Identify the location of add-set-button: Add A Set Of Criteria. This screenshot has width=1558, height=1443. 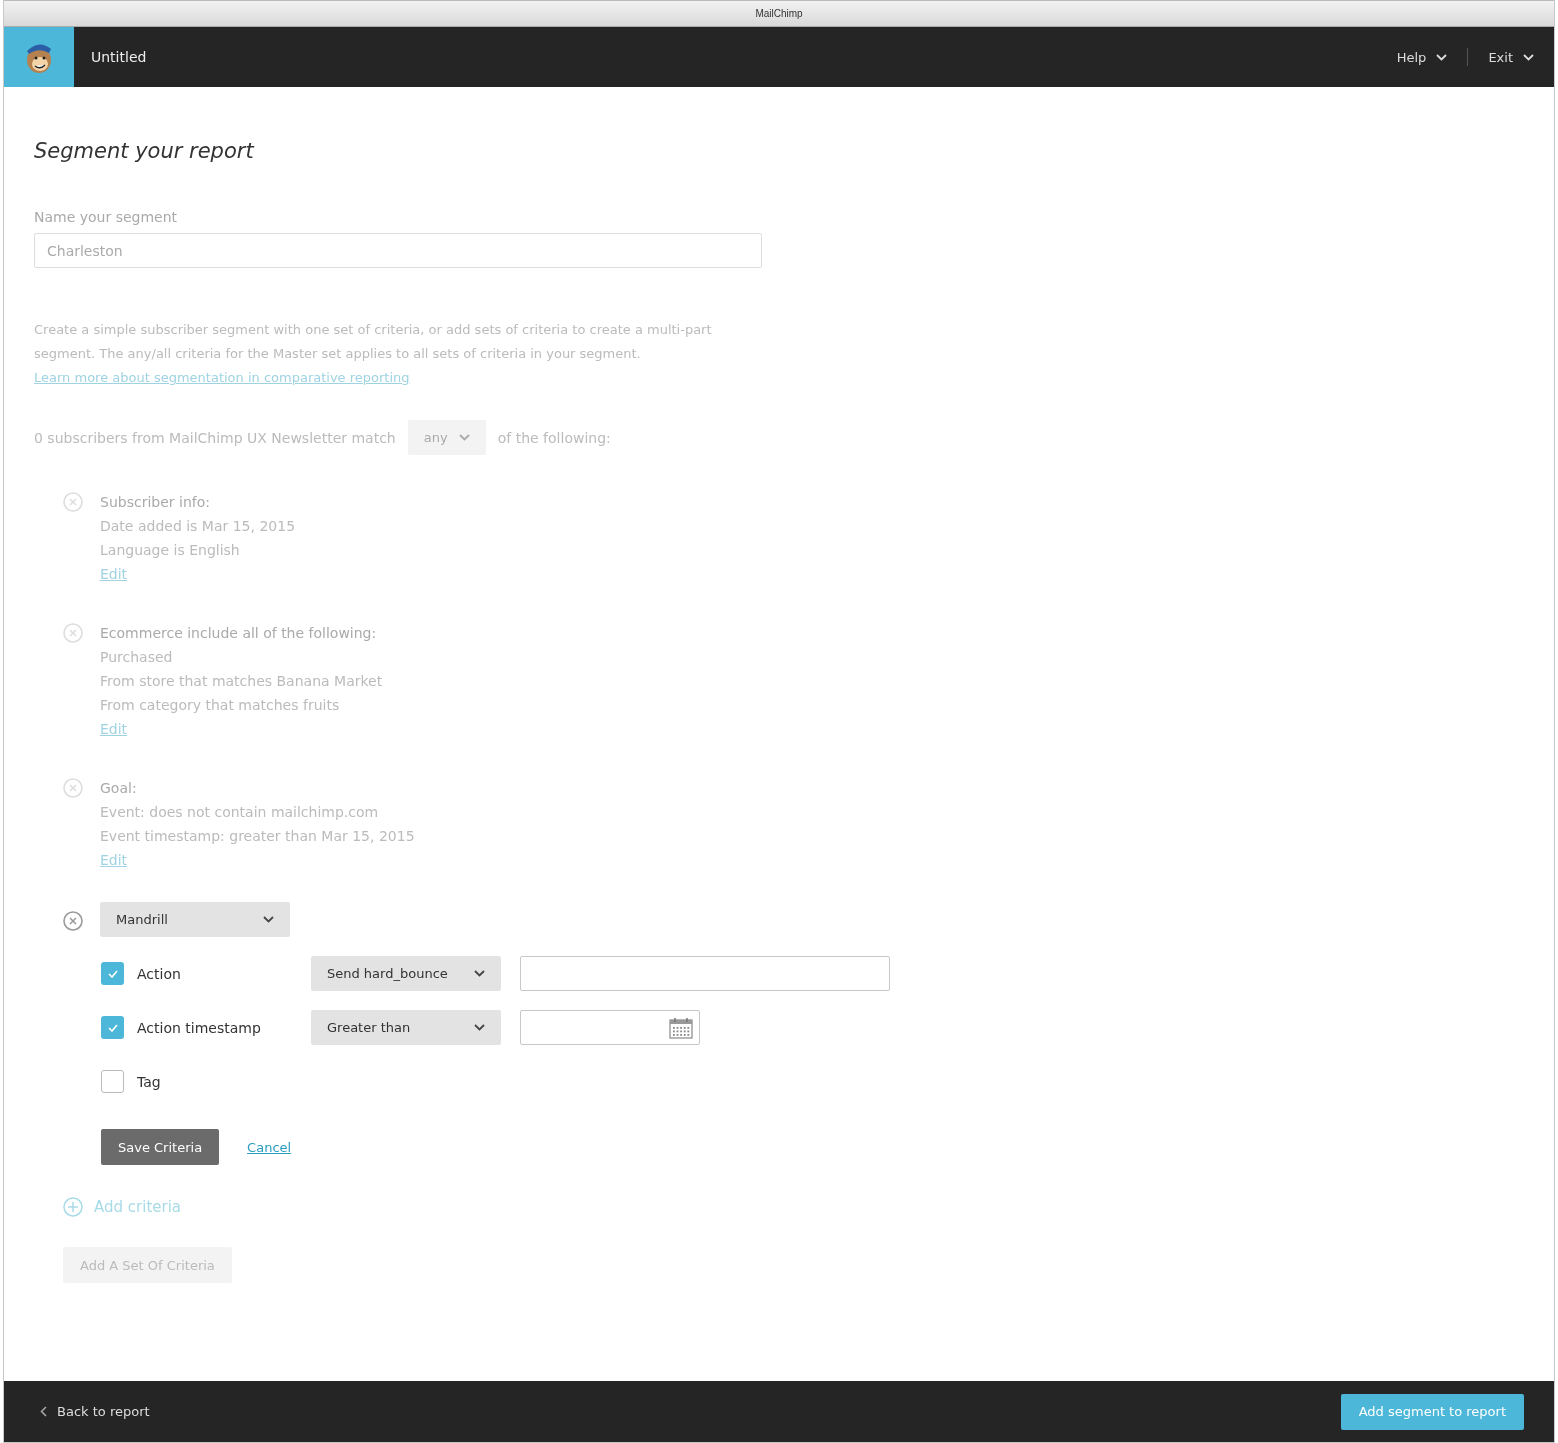
(147, 1265).